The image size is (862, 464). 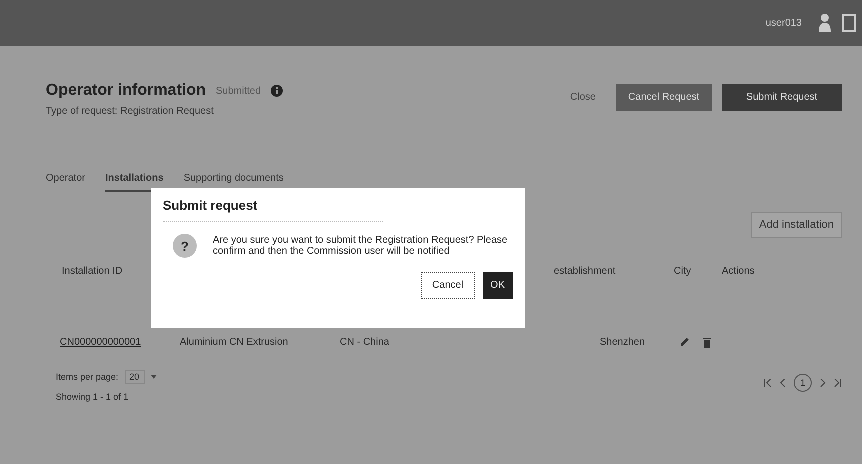 What do you see at coordinates (66, 182) in the screenshot?
I see `tab: Operator` at bounding box center [66, 182].